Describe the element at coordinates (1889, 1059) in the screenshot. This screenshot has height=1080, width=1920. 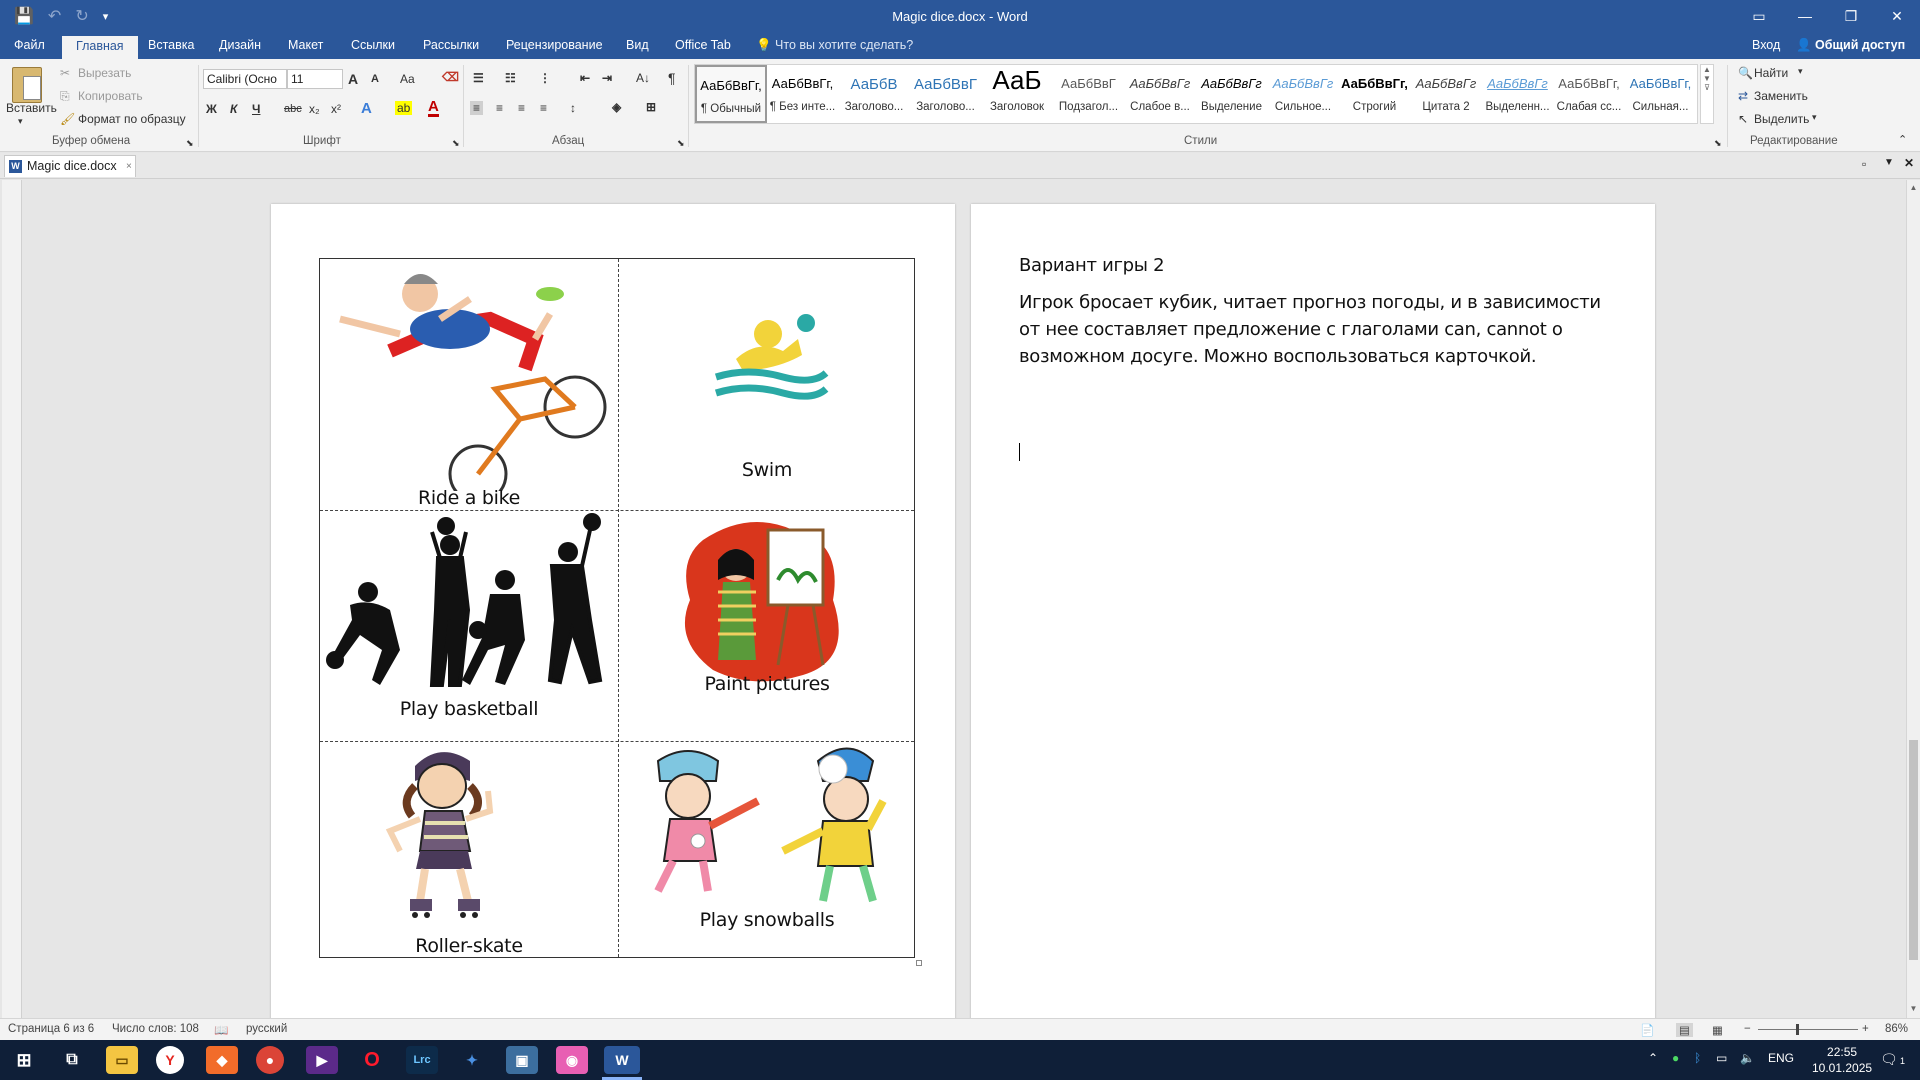
I see `notifications-icon: 🗨` at that location.